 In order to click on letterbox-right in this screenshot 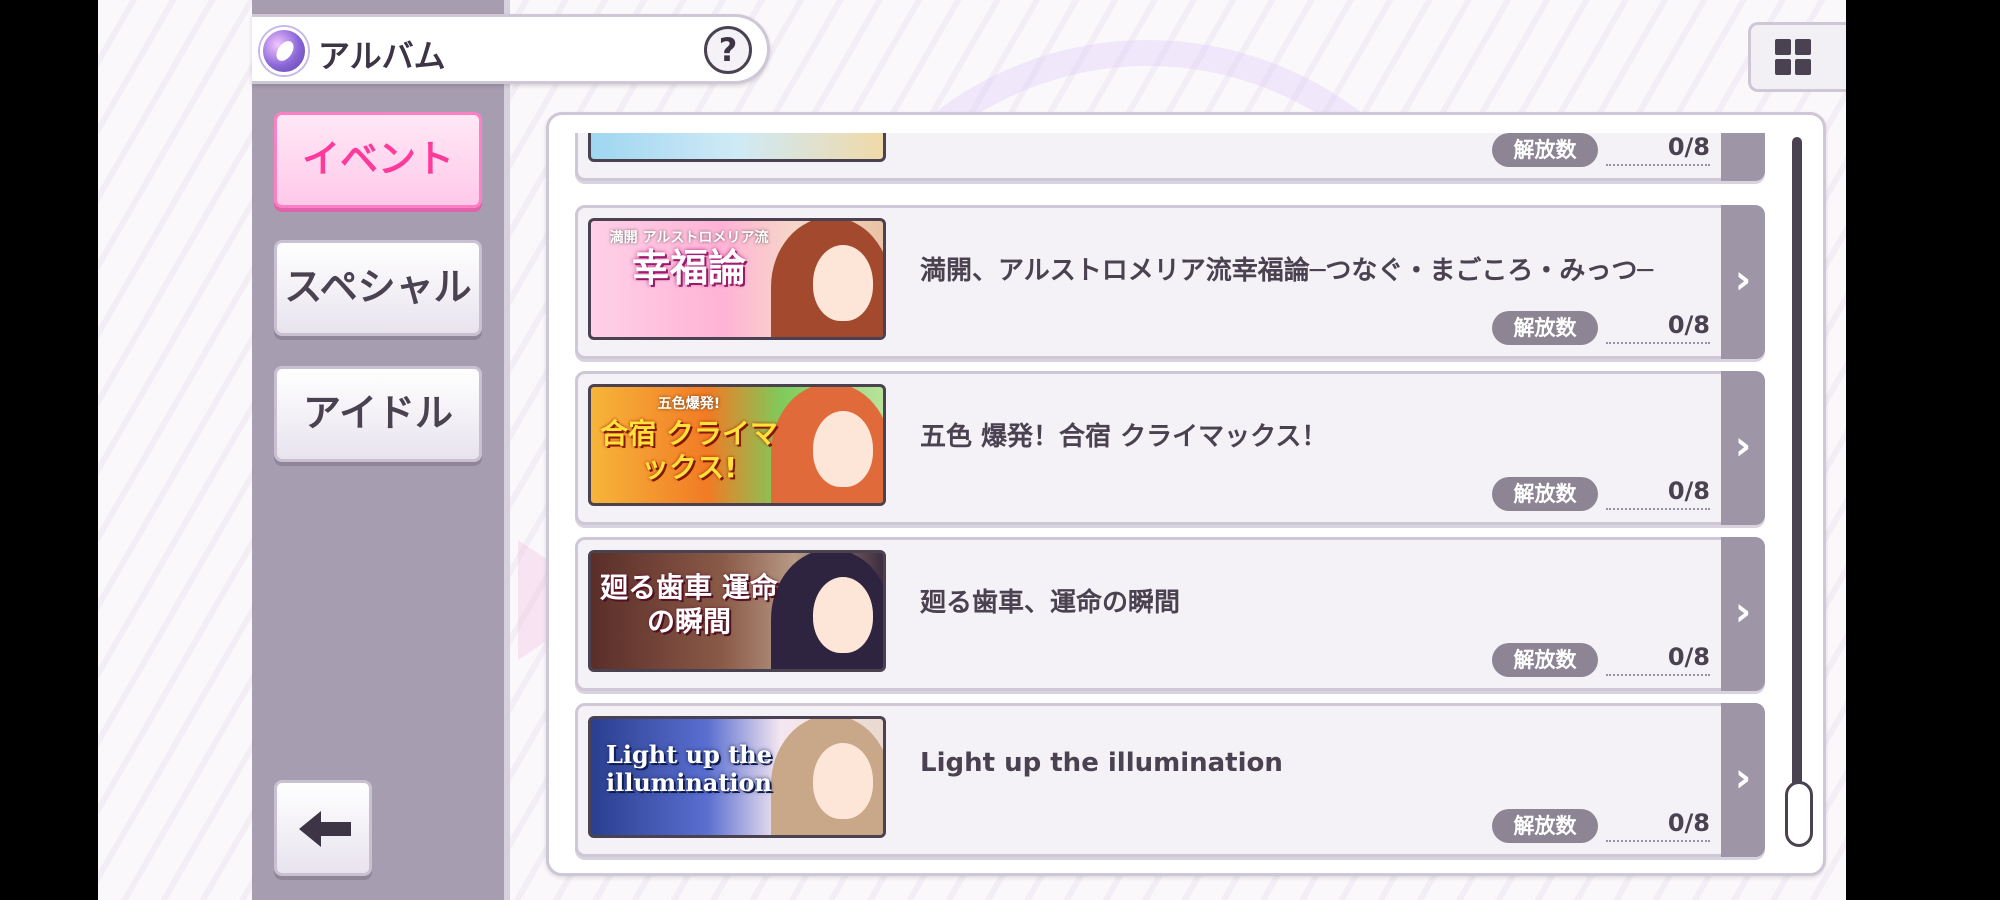, I will do `click(1923, 450)`.